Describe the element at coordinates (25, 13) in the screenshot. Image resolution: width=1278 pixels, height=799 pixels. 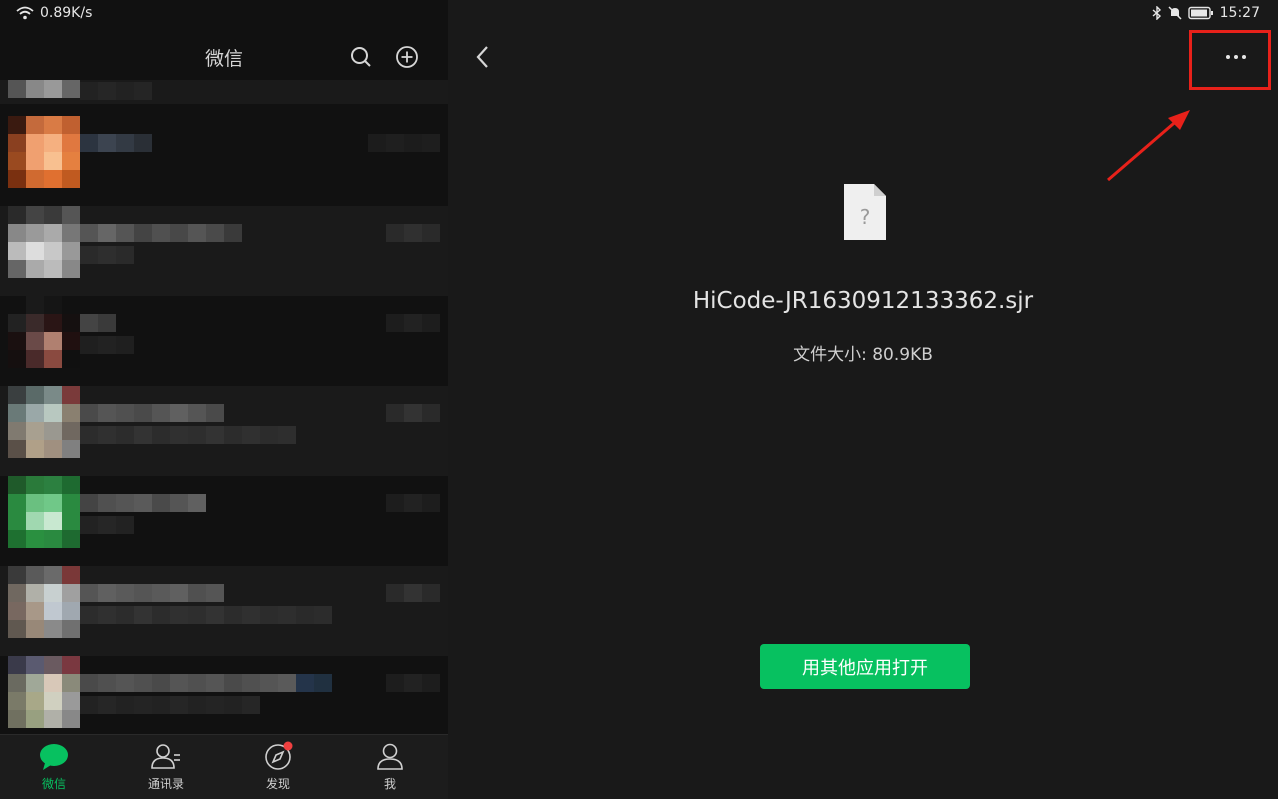
I see `wifi-icon` at that location.